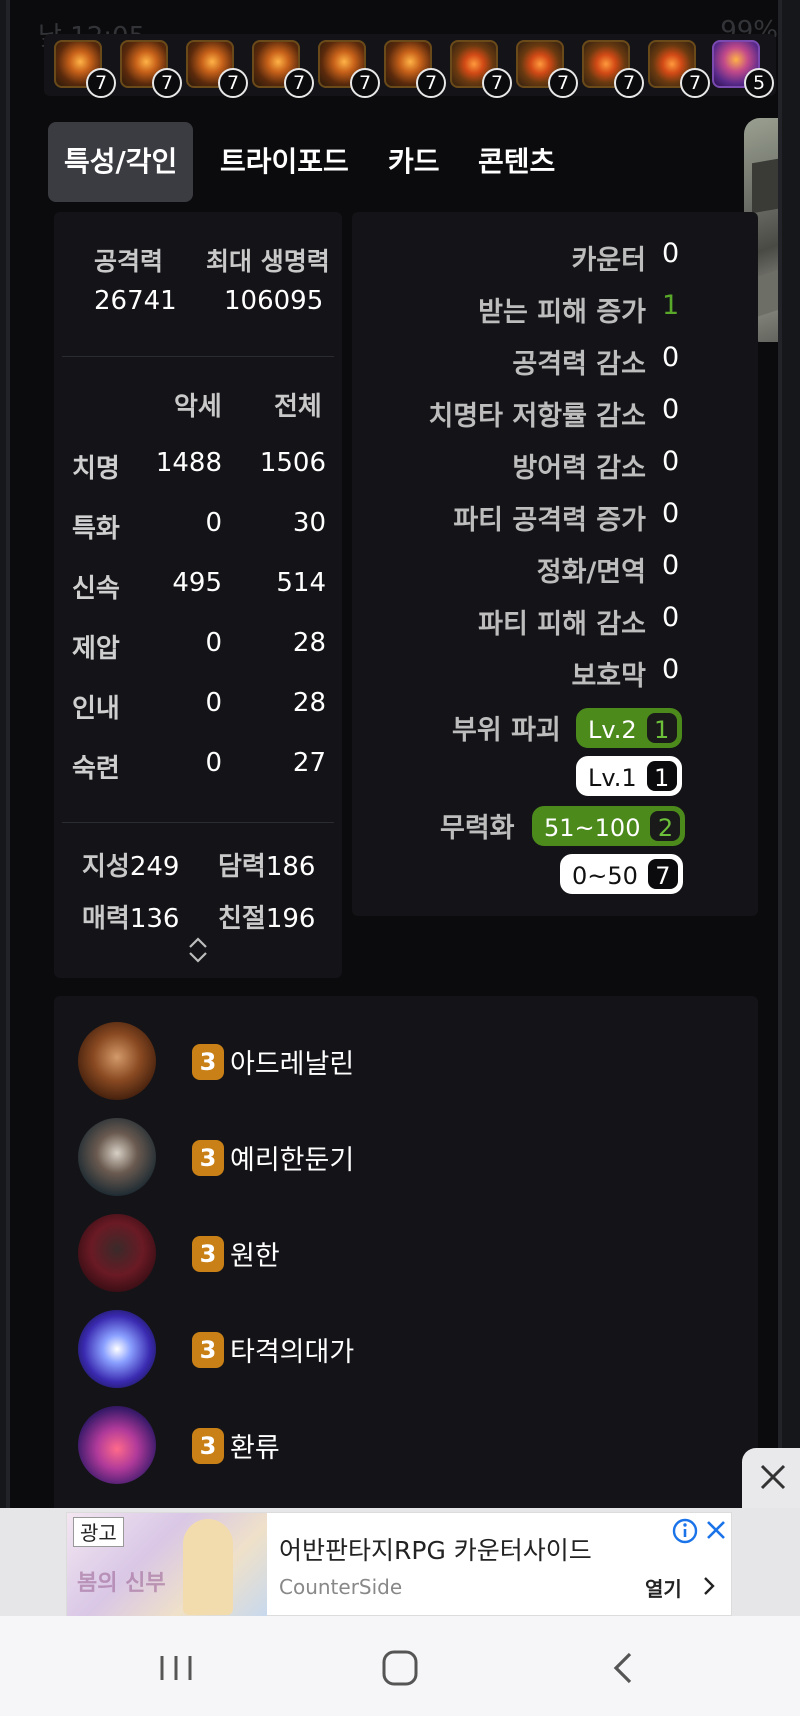 Image resolution: width=800 pixels, height=1716 pixels. I want to click on tab-cards: 카드, so click(414, 162).